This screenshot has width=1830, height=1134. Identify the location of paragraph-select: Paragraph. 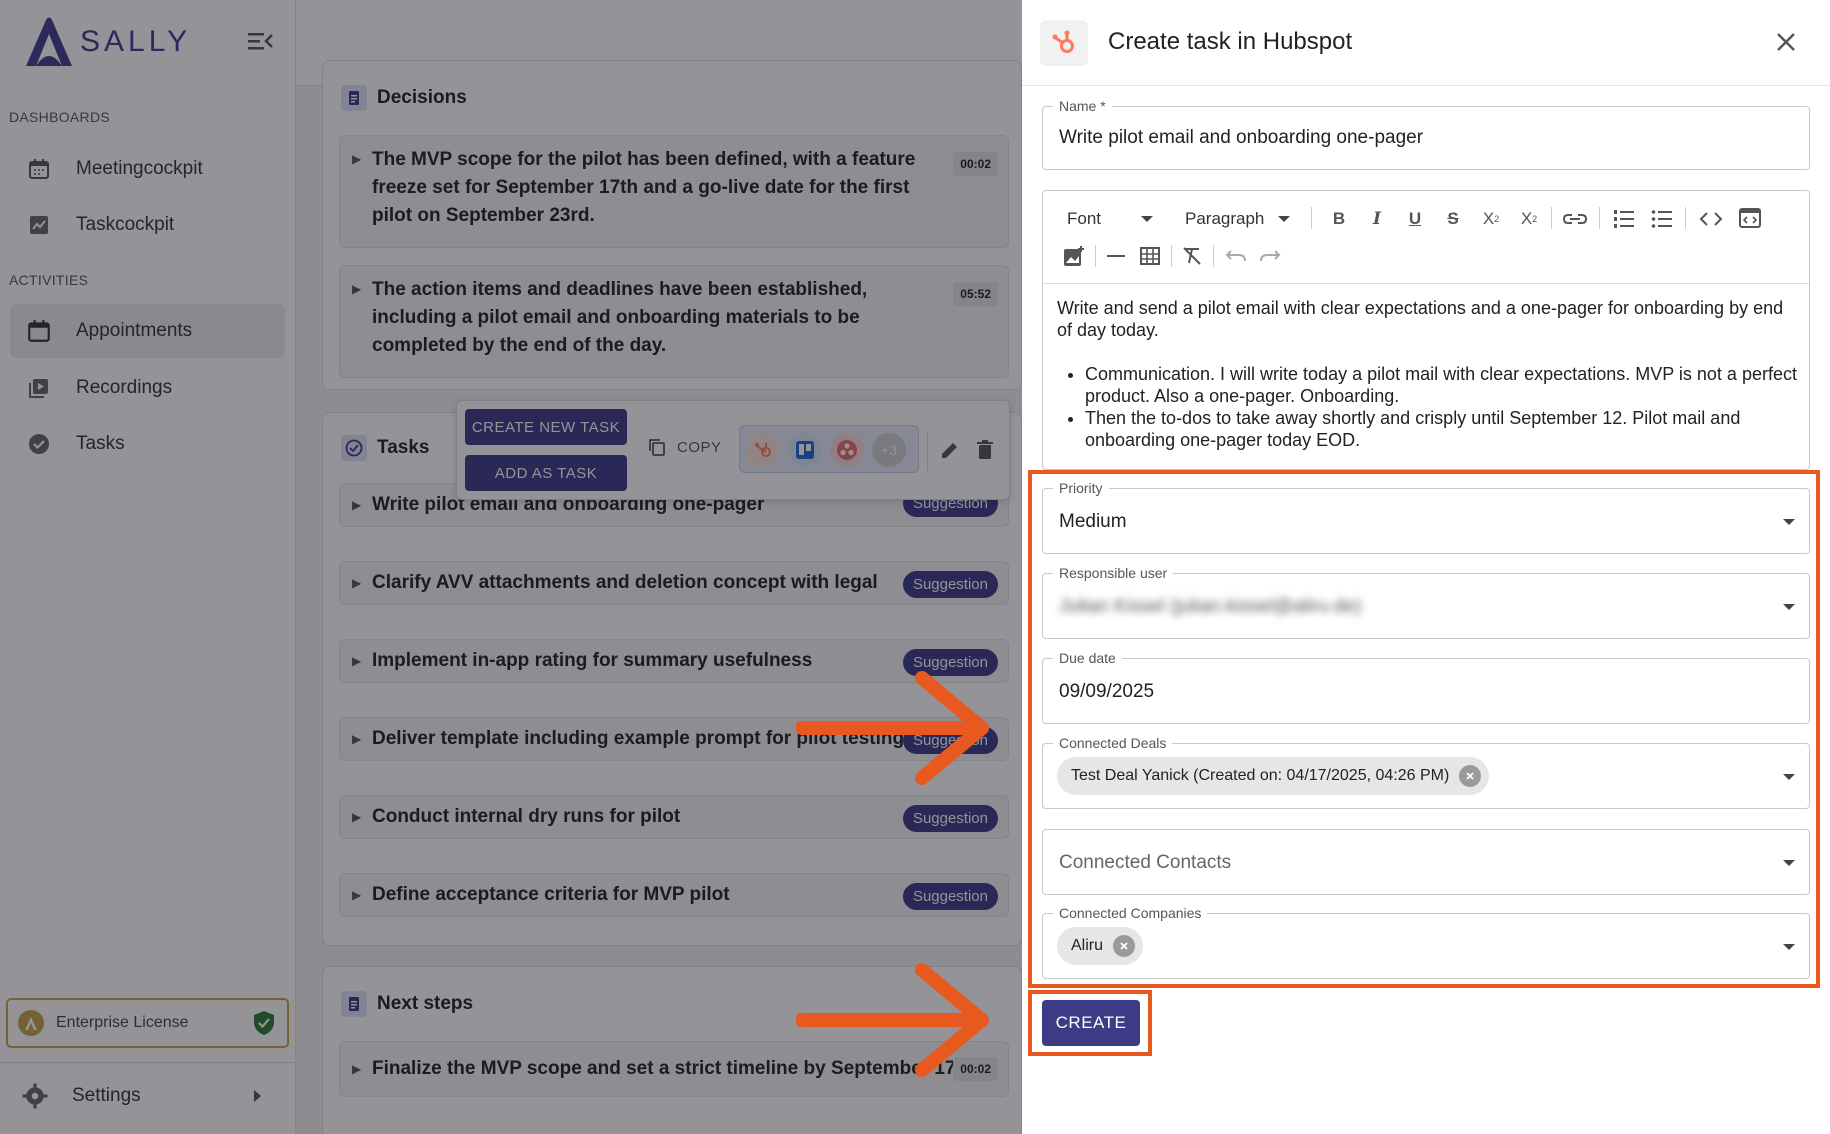
(1238, 219).